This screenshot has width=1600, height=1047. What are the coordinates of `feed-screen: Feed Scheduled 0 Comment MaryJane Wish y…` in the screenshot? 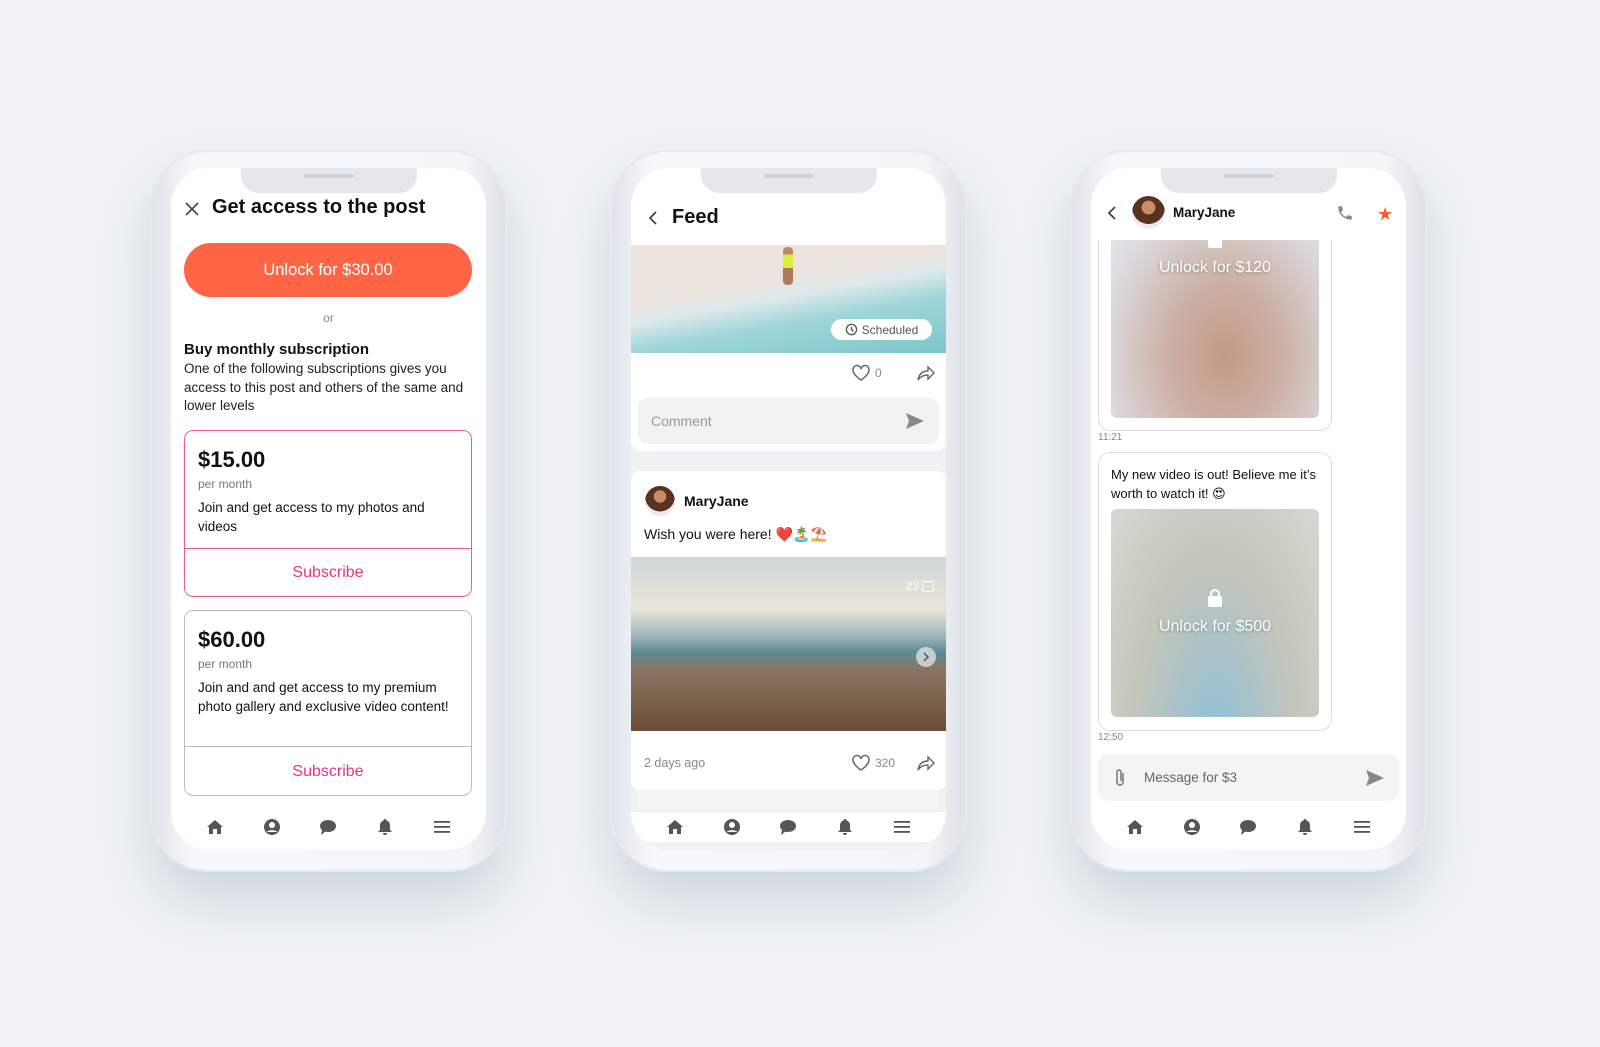 It's located at (788, 509).